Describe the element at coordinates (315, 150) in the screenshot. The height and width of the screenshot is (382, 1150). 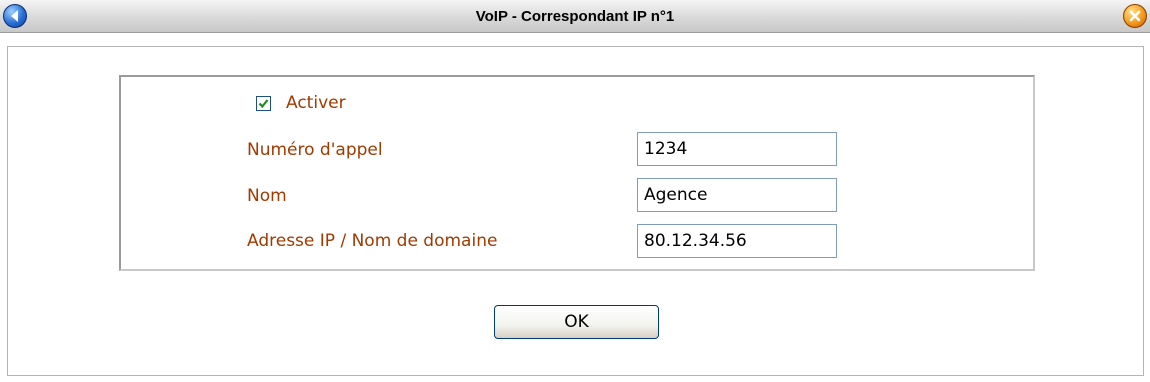
I see `call-number-label: Numéro d'appel` at that location.